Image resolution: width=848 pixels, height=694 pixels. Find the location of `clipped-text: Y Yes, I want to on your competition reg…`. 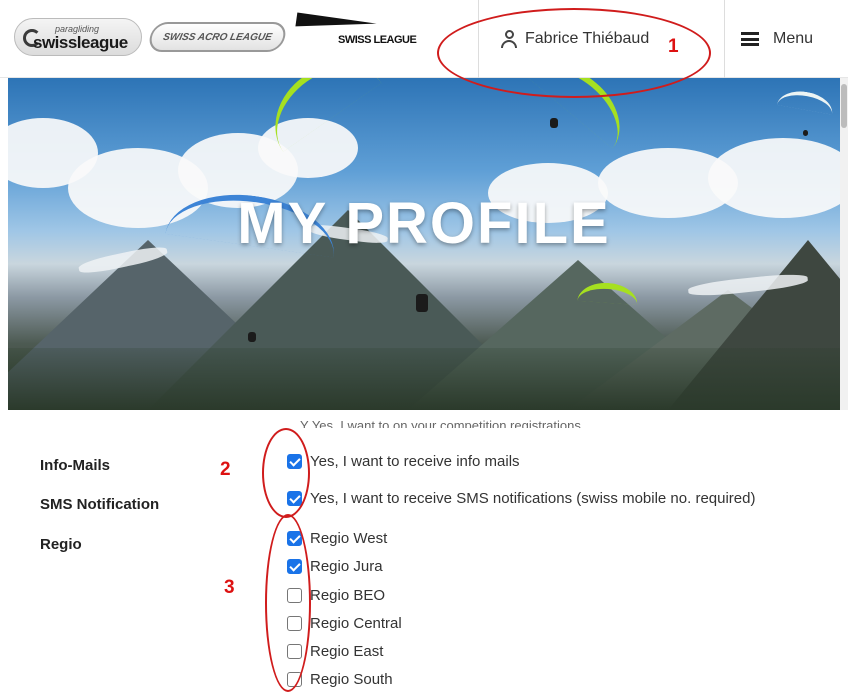

clipped-text: Y Yes, I want to on your competition reg… is located at coordinates (442, 423).